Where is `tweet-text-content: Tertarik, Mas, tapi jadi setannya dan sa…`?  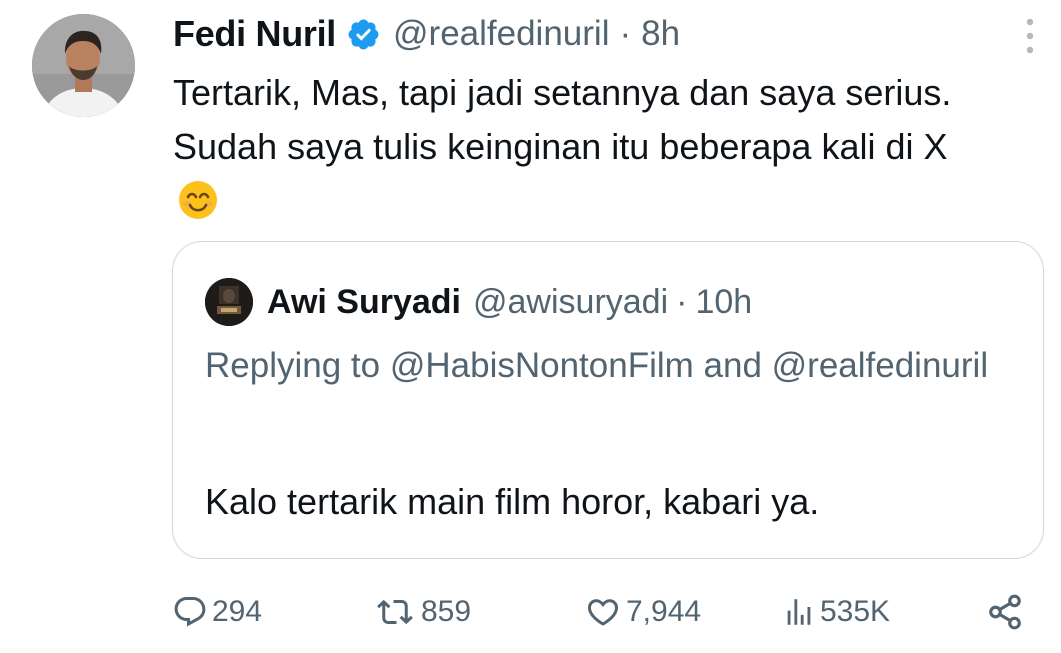 tweet-text-content: Tertarik, Mas, tapi jadi setannya dan sa… is located at coordinates (562, 119).